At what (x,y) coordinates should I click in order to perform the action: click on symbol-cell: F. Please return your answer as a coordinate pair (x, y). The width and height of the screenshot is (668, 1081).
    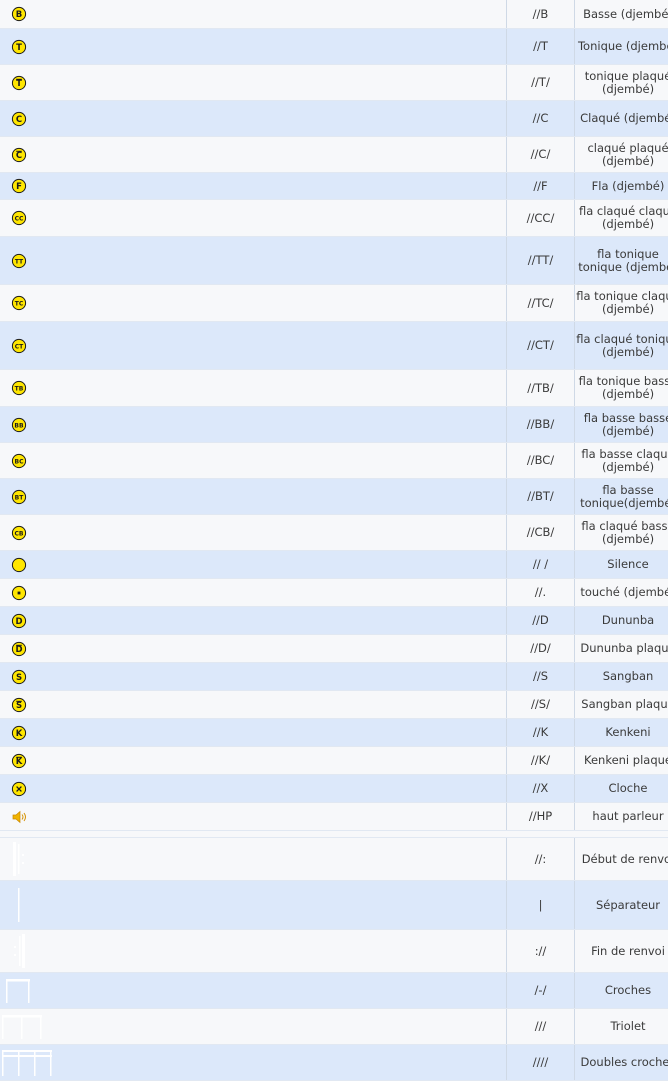
    Looking at the image, I should click on (253, 186).